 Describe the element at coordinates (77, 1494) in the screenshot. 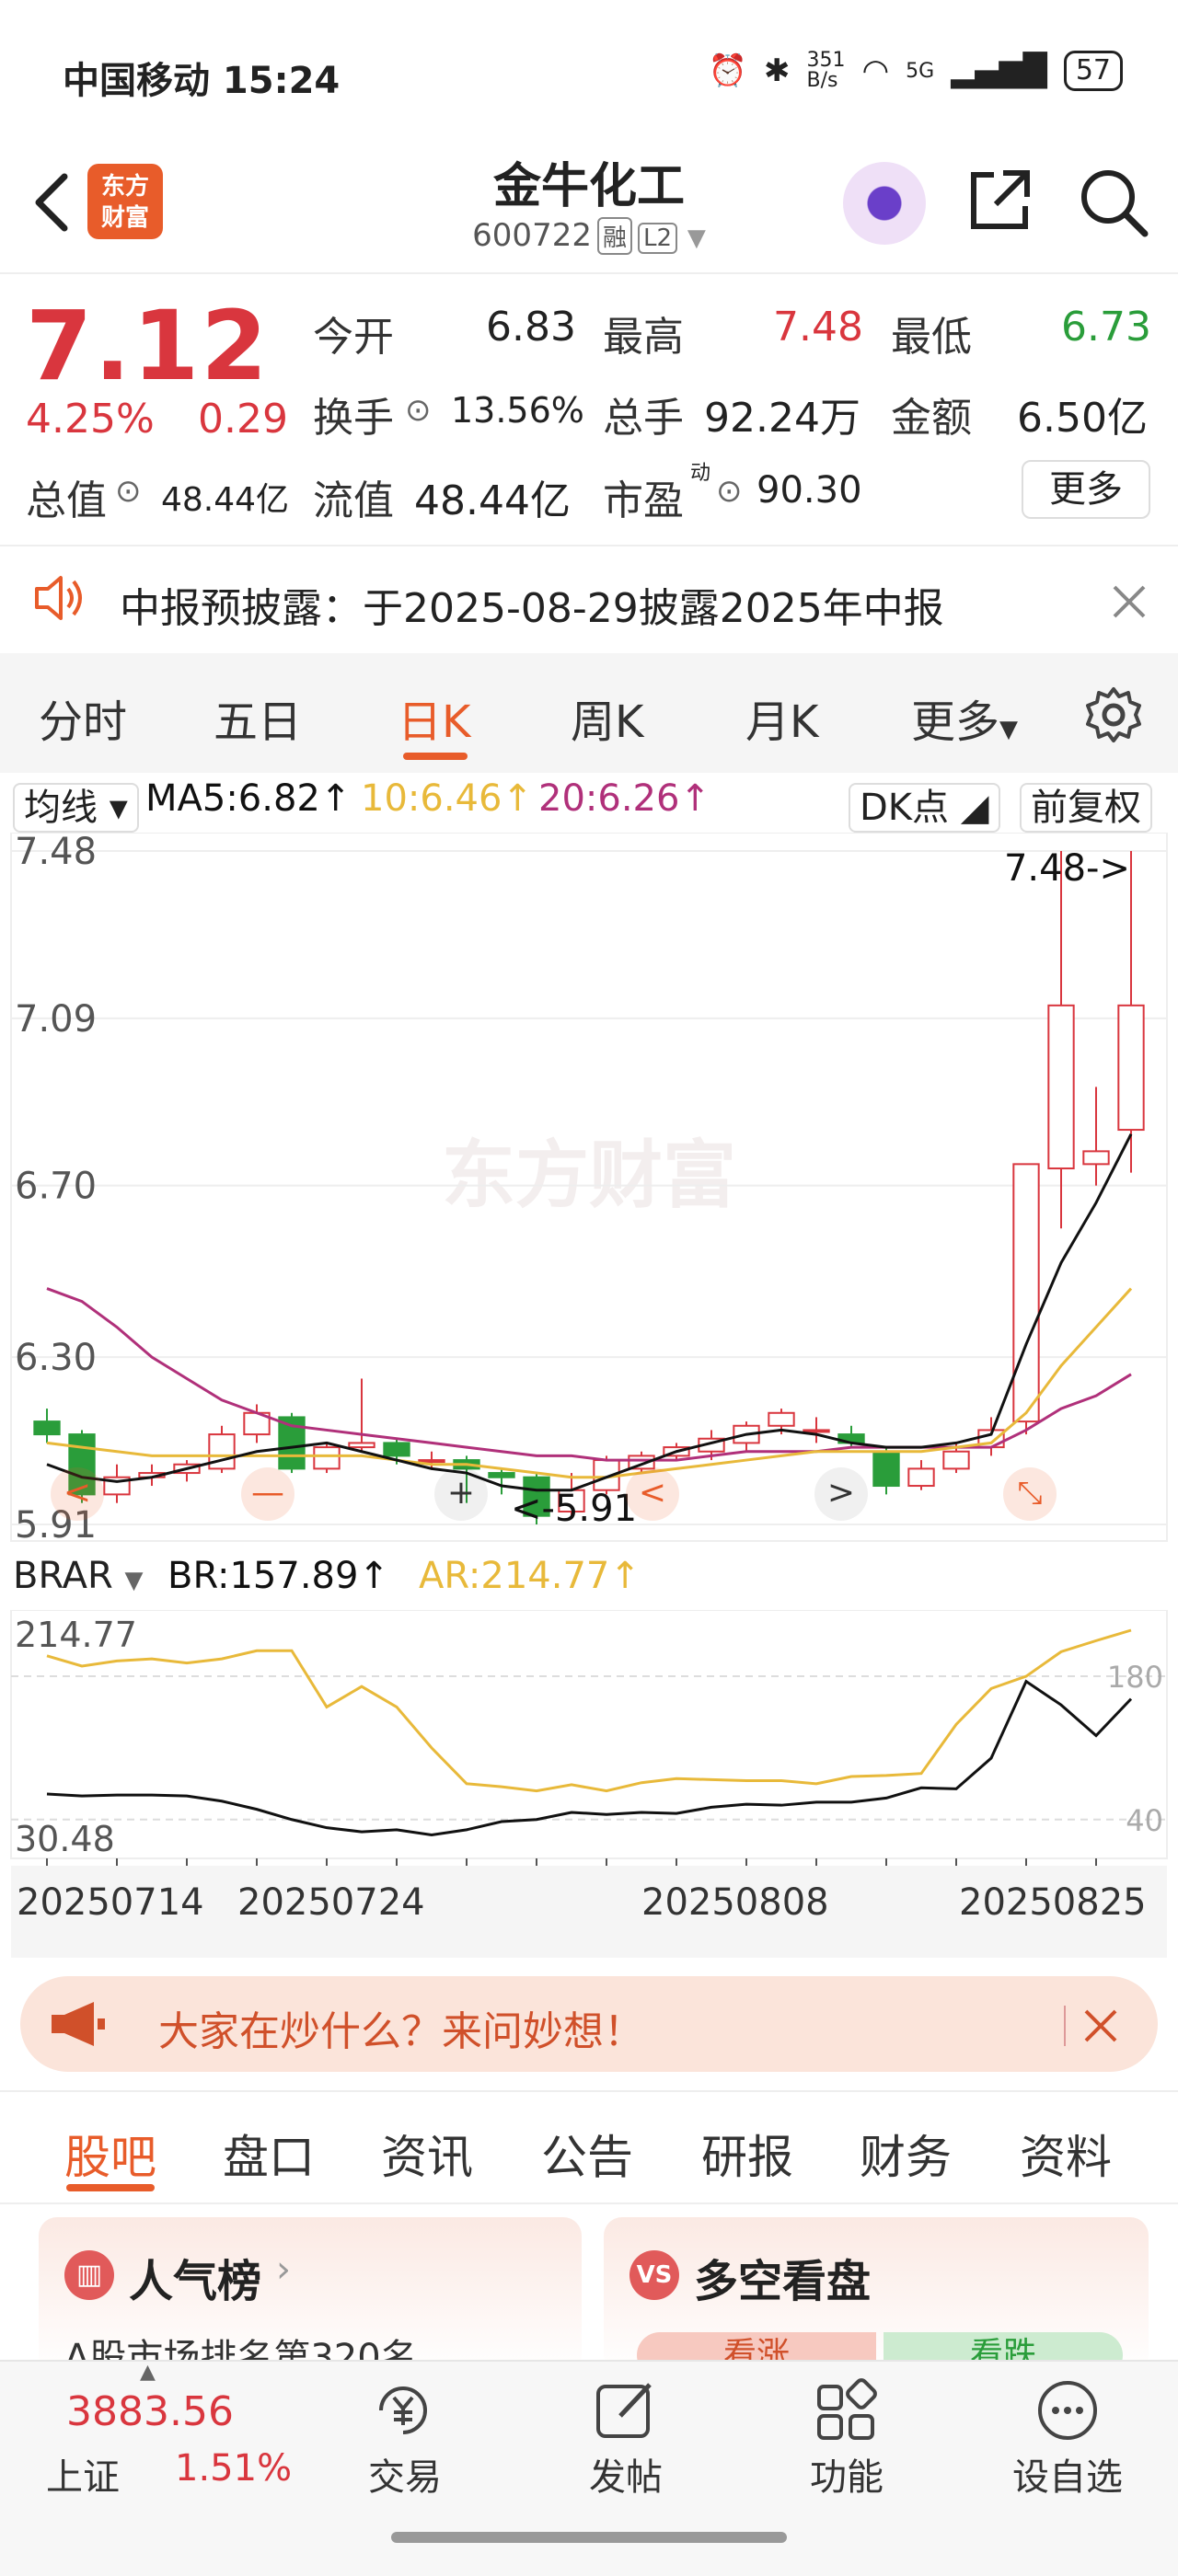

I see `chart-prev-button: <` at that location.